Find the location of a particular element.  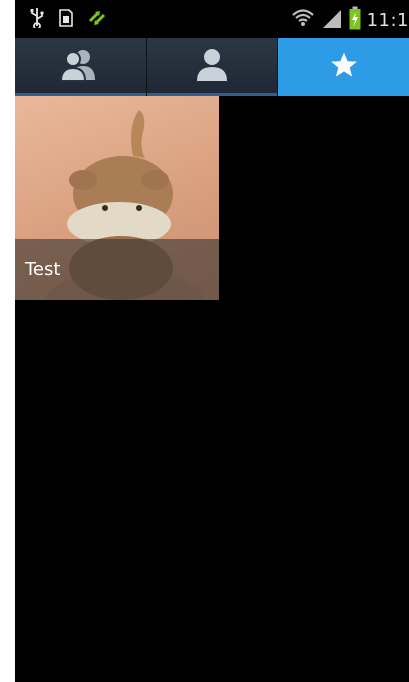

contacts-tab-bar is located at coordinates (212, 67).